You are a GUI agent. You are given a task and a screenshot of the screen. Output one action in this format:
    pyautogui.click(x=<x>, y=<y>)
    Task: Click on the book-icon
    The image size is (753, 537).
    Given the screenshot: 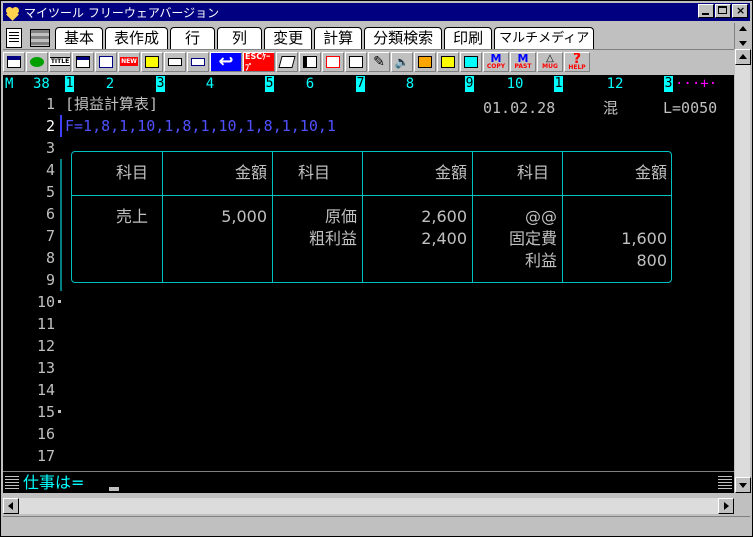 What is the action you would take?
    pyautogui.click(x=287, y=61)
    